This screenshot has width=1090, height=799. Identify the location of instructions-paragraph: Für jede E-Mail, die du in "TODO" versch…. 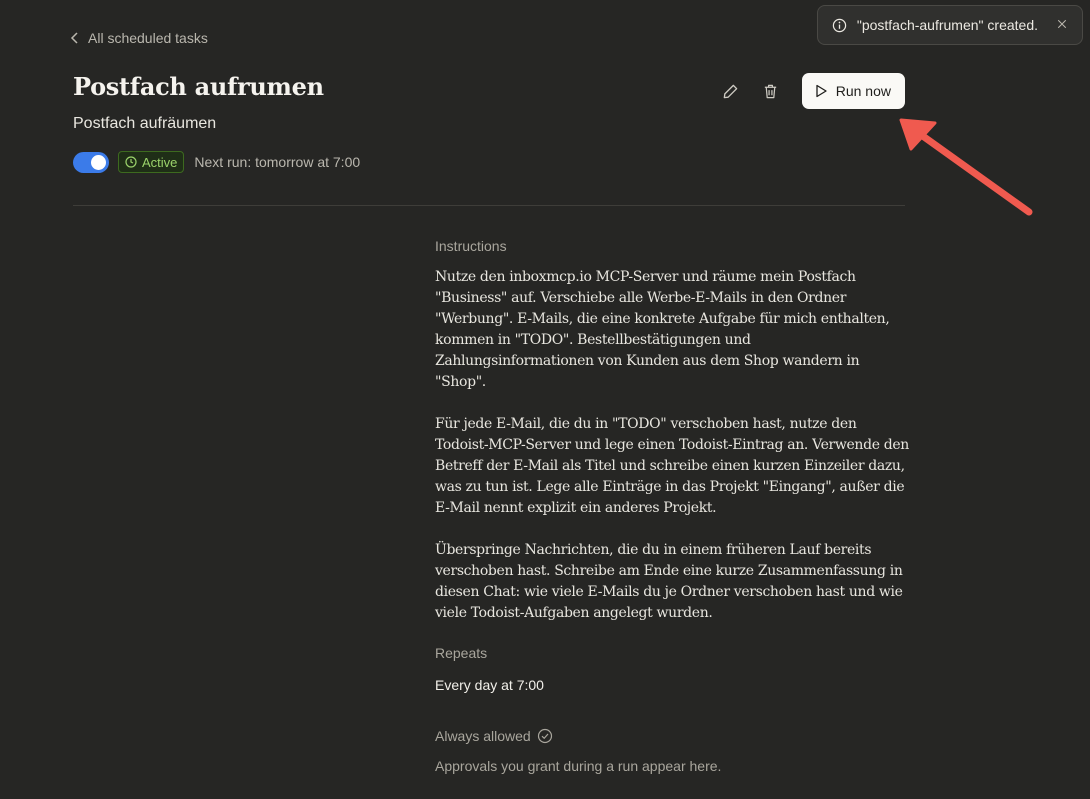
(672, 466).